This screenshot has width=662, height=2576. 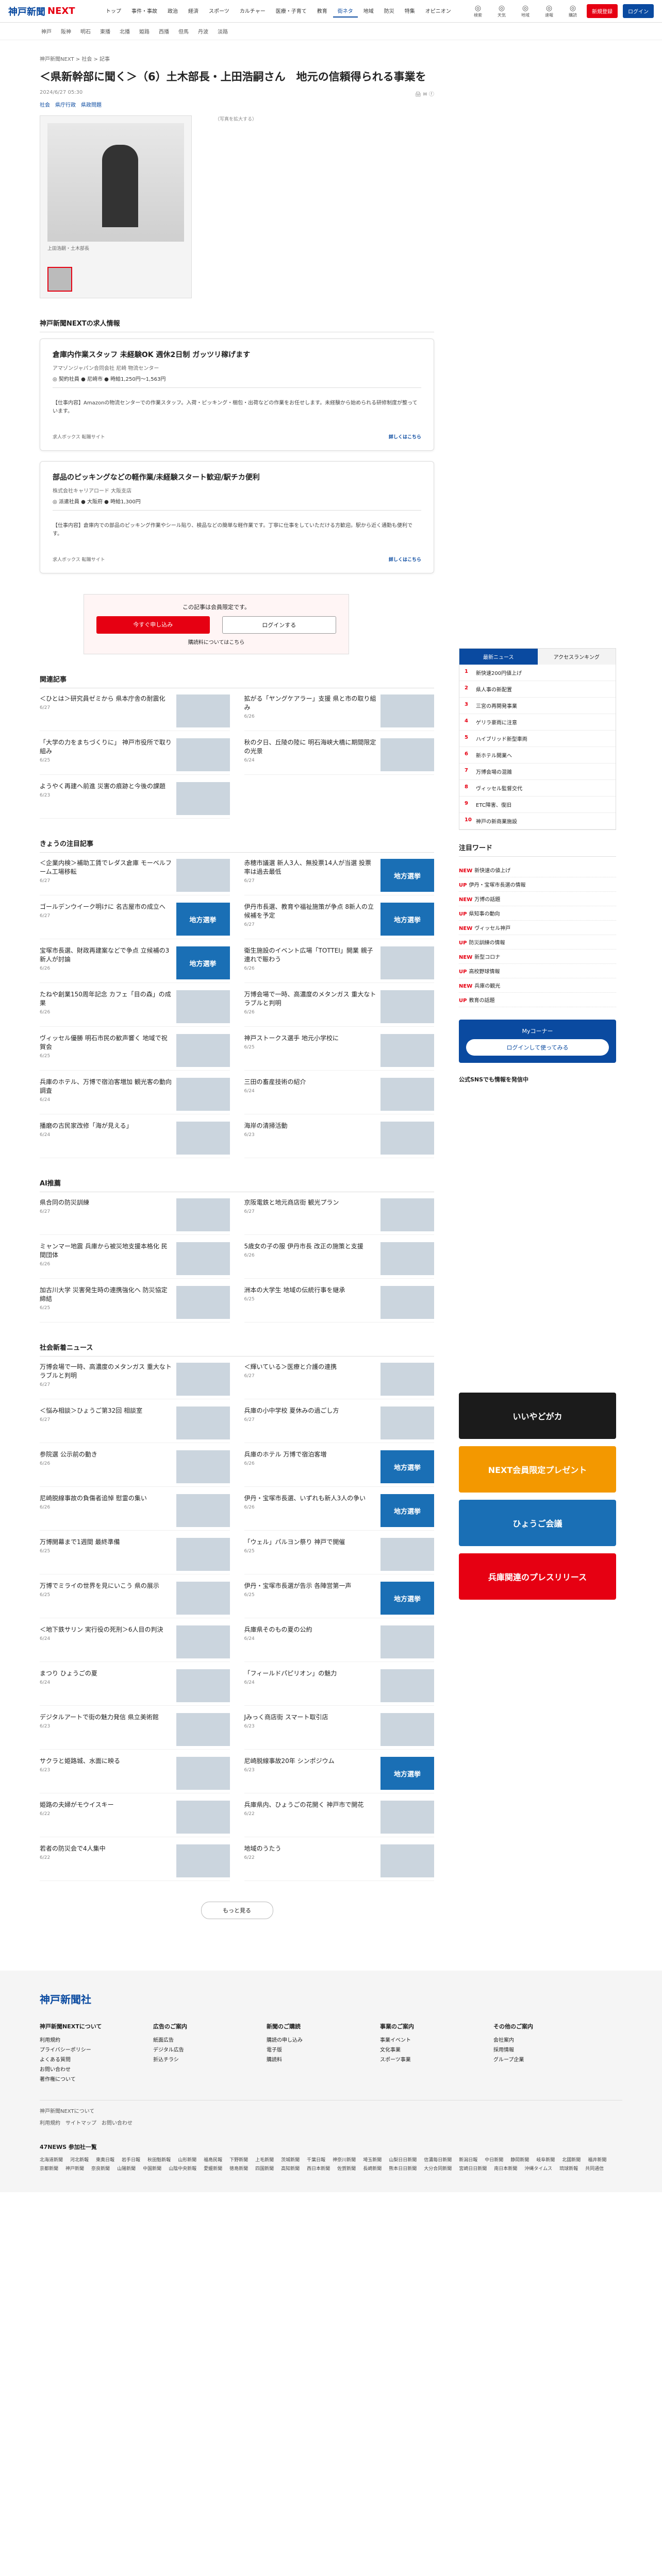 I want to click on item-title: まつり ひょうごの夏, so click(x=106, y=1673).